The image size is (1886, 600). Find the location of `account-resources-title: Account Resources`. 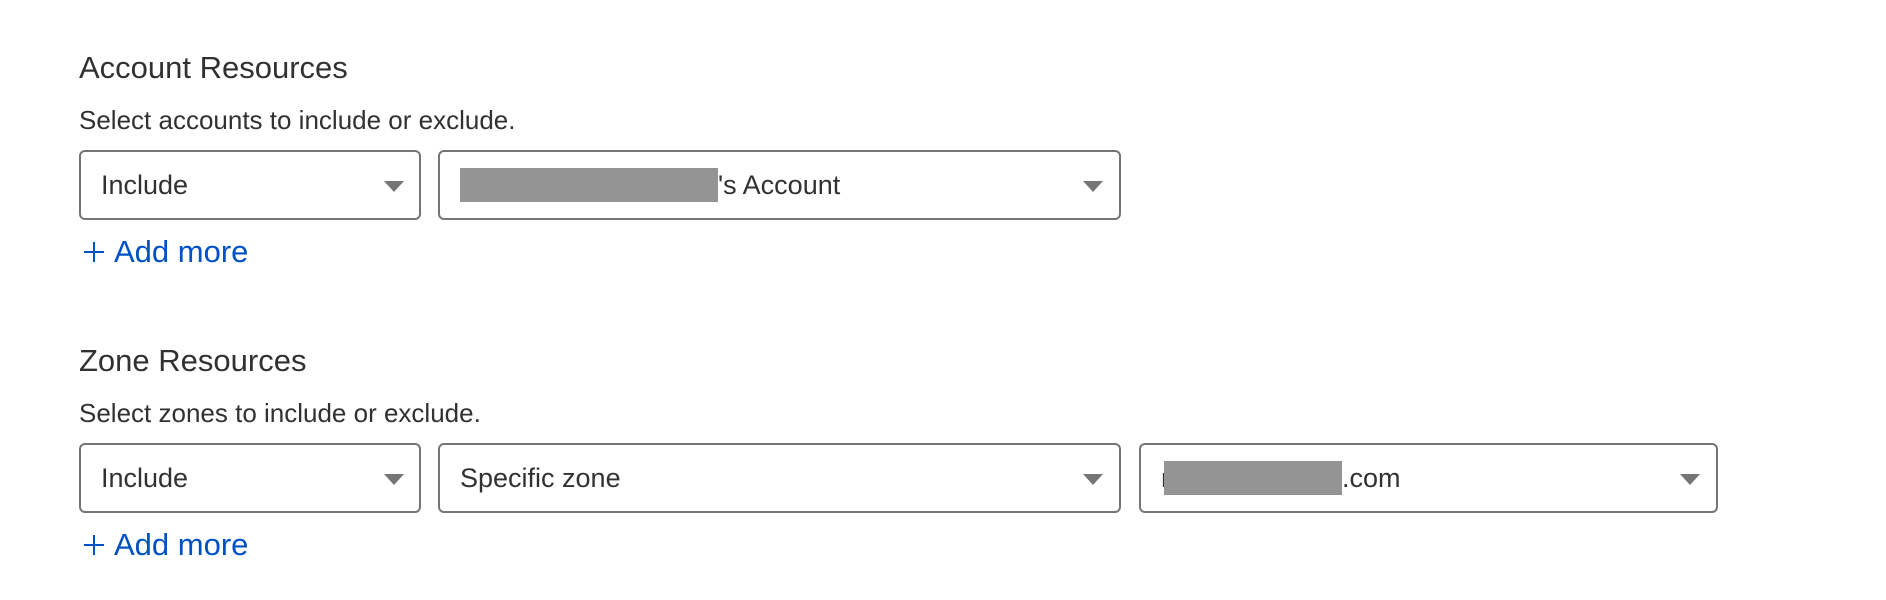

account-resources-title: Account Resources is located at coordinates (213, 67).